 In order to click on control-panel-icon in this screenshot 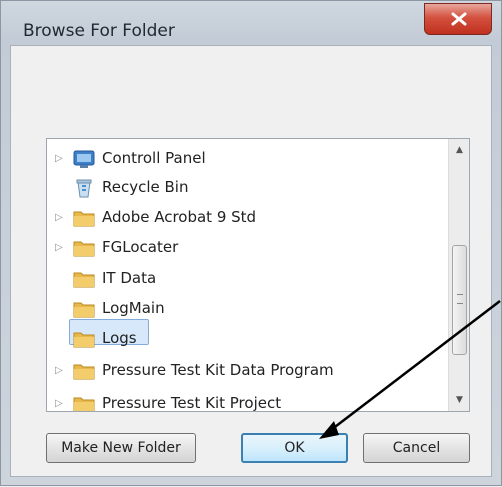, I will do `click(84, 159)`.